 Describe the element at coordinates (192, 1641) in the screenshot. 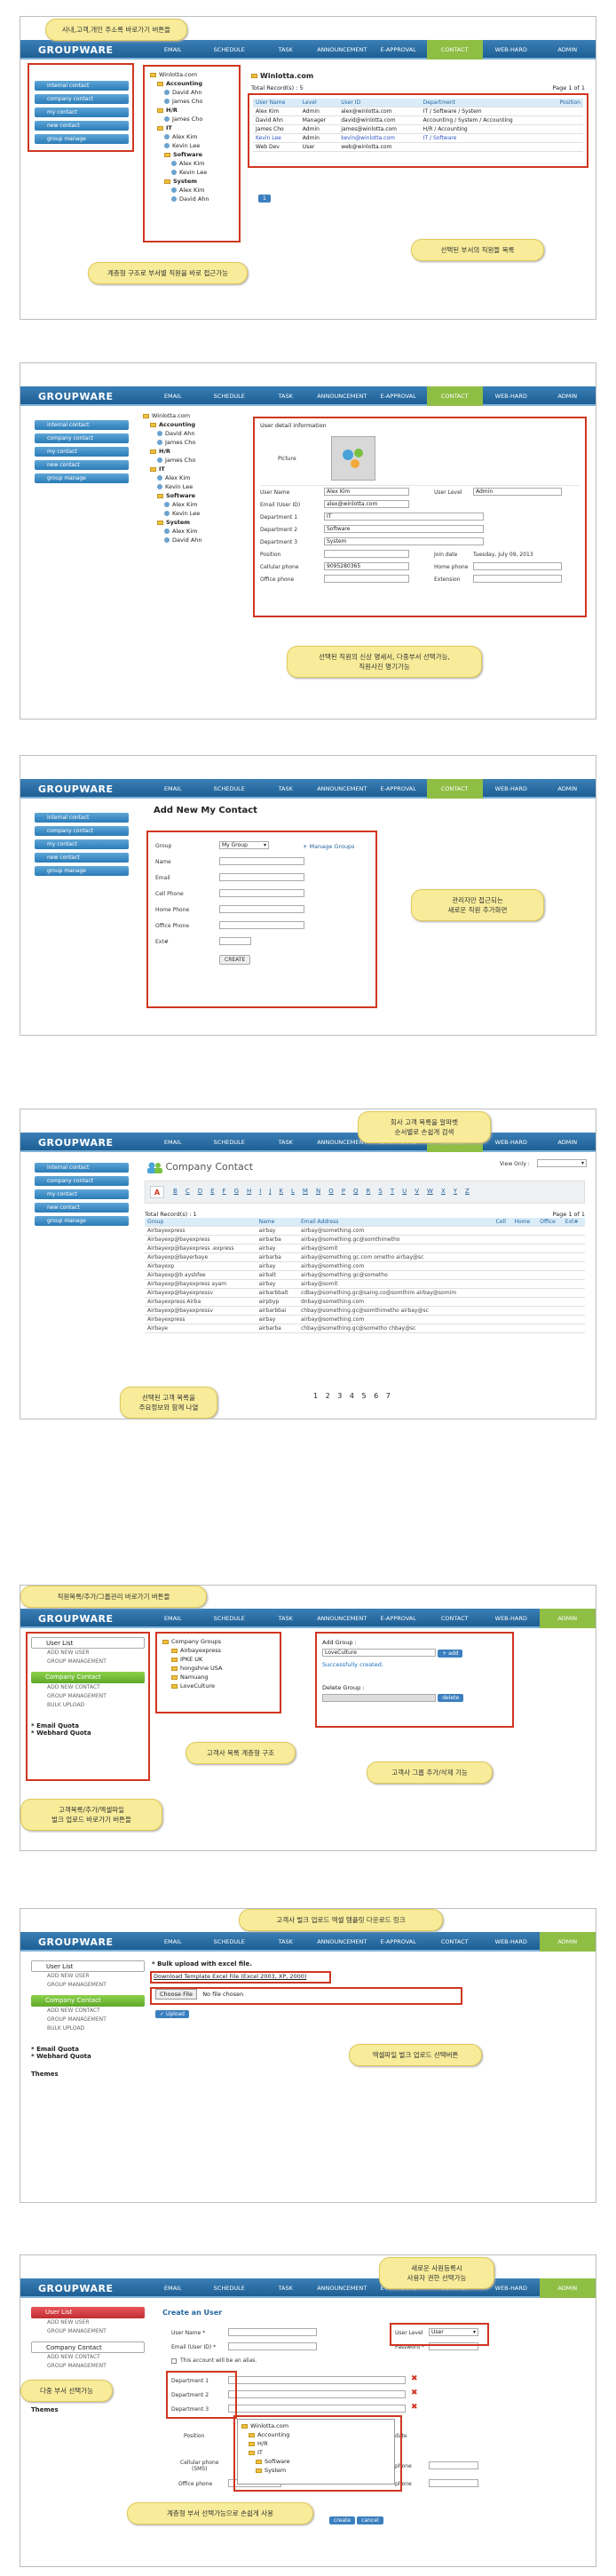

I see `groups-root: Company Groups` at that location.